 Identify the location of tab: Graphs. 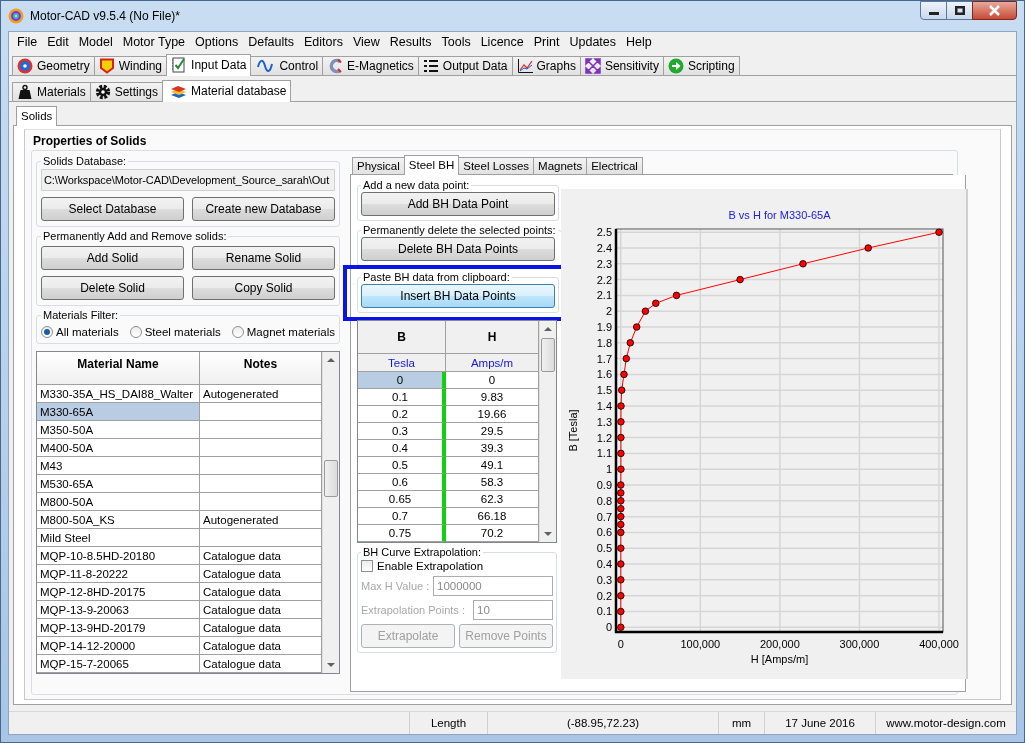
(546, 65).